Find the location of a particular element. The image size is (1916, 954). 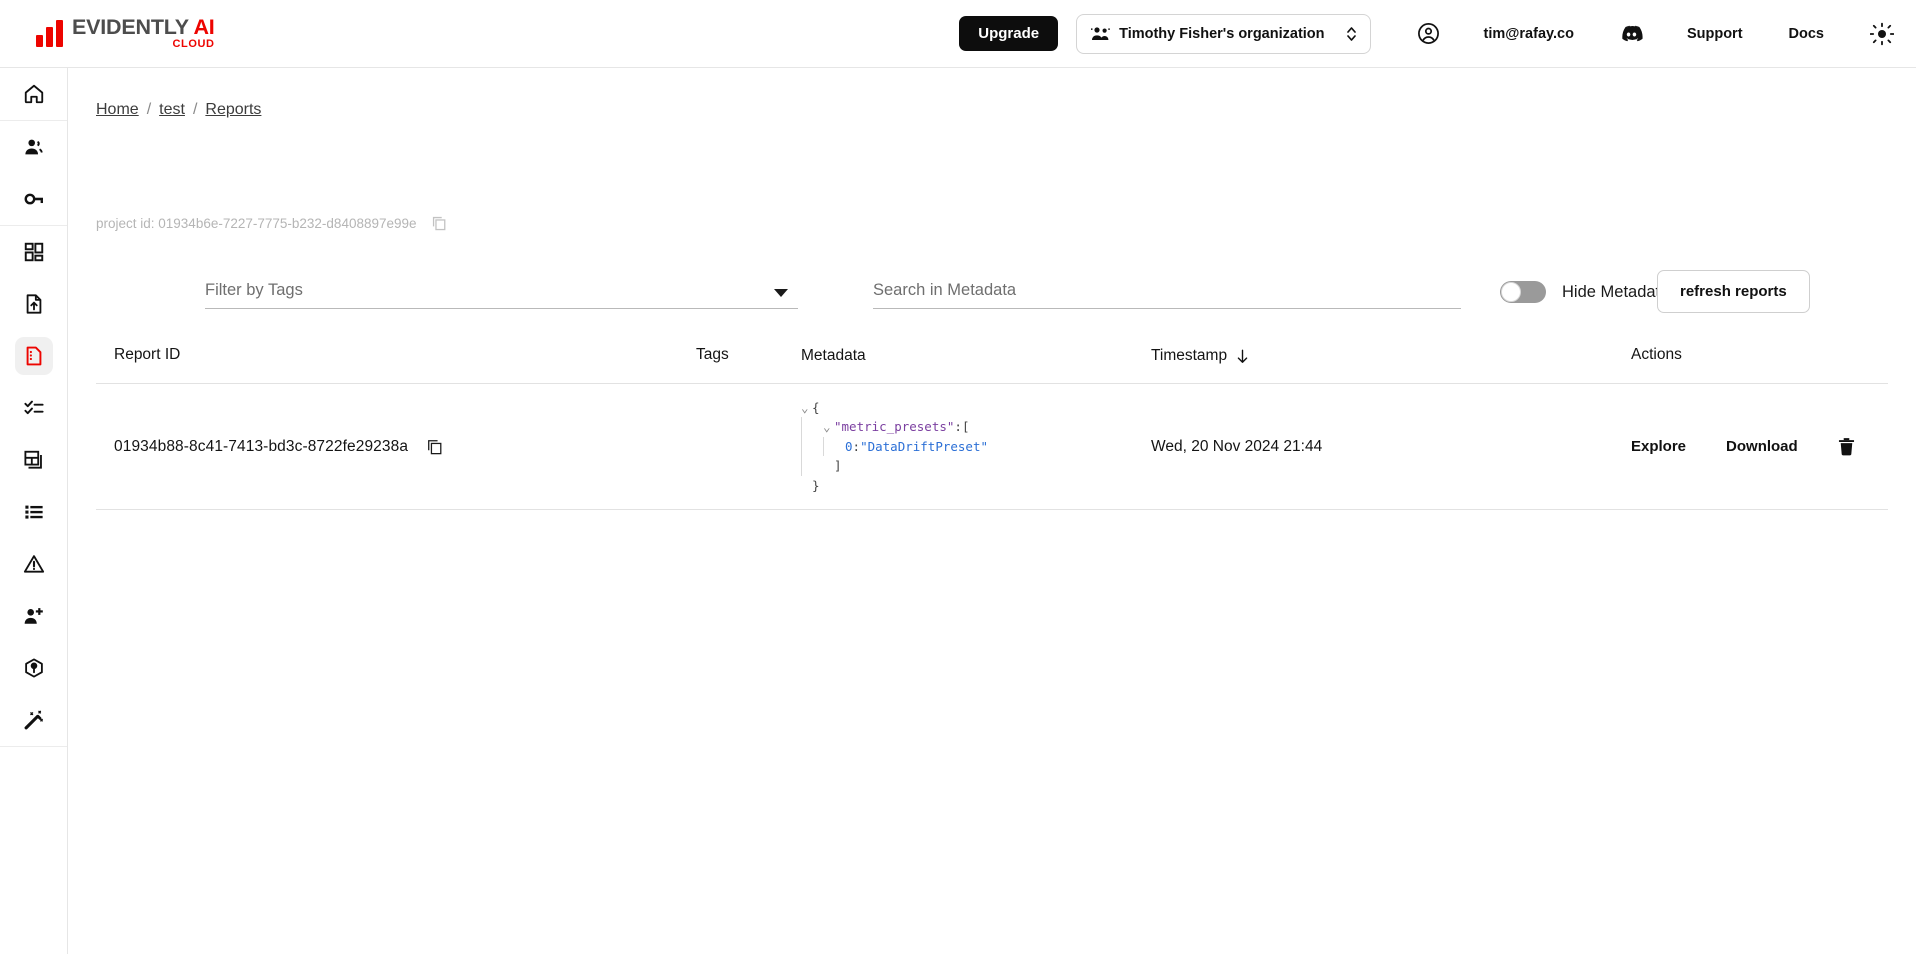

chevron-updown-icon is located at coordinates (1351, 34).